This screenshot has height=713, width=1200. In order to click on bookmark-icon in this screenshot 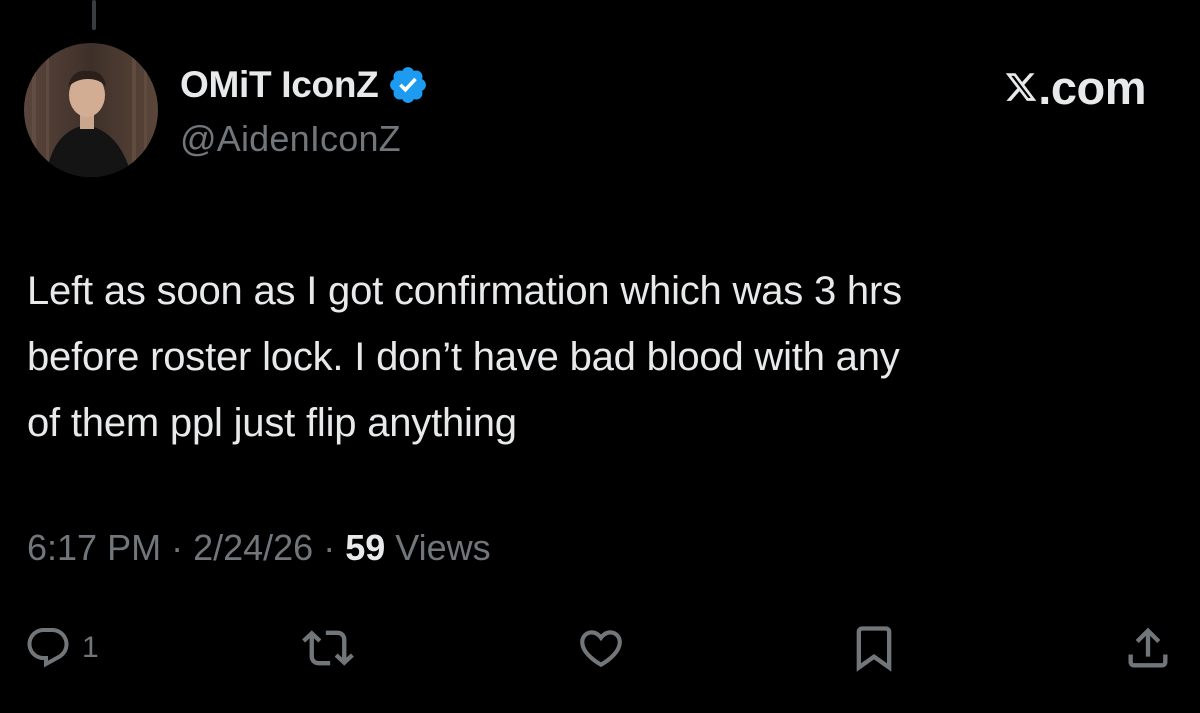, I will do `click(874, 649)`.